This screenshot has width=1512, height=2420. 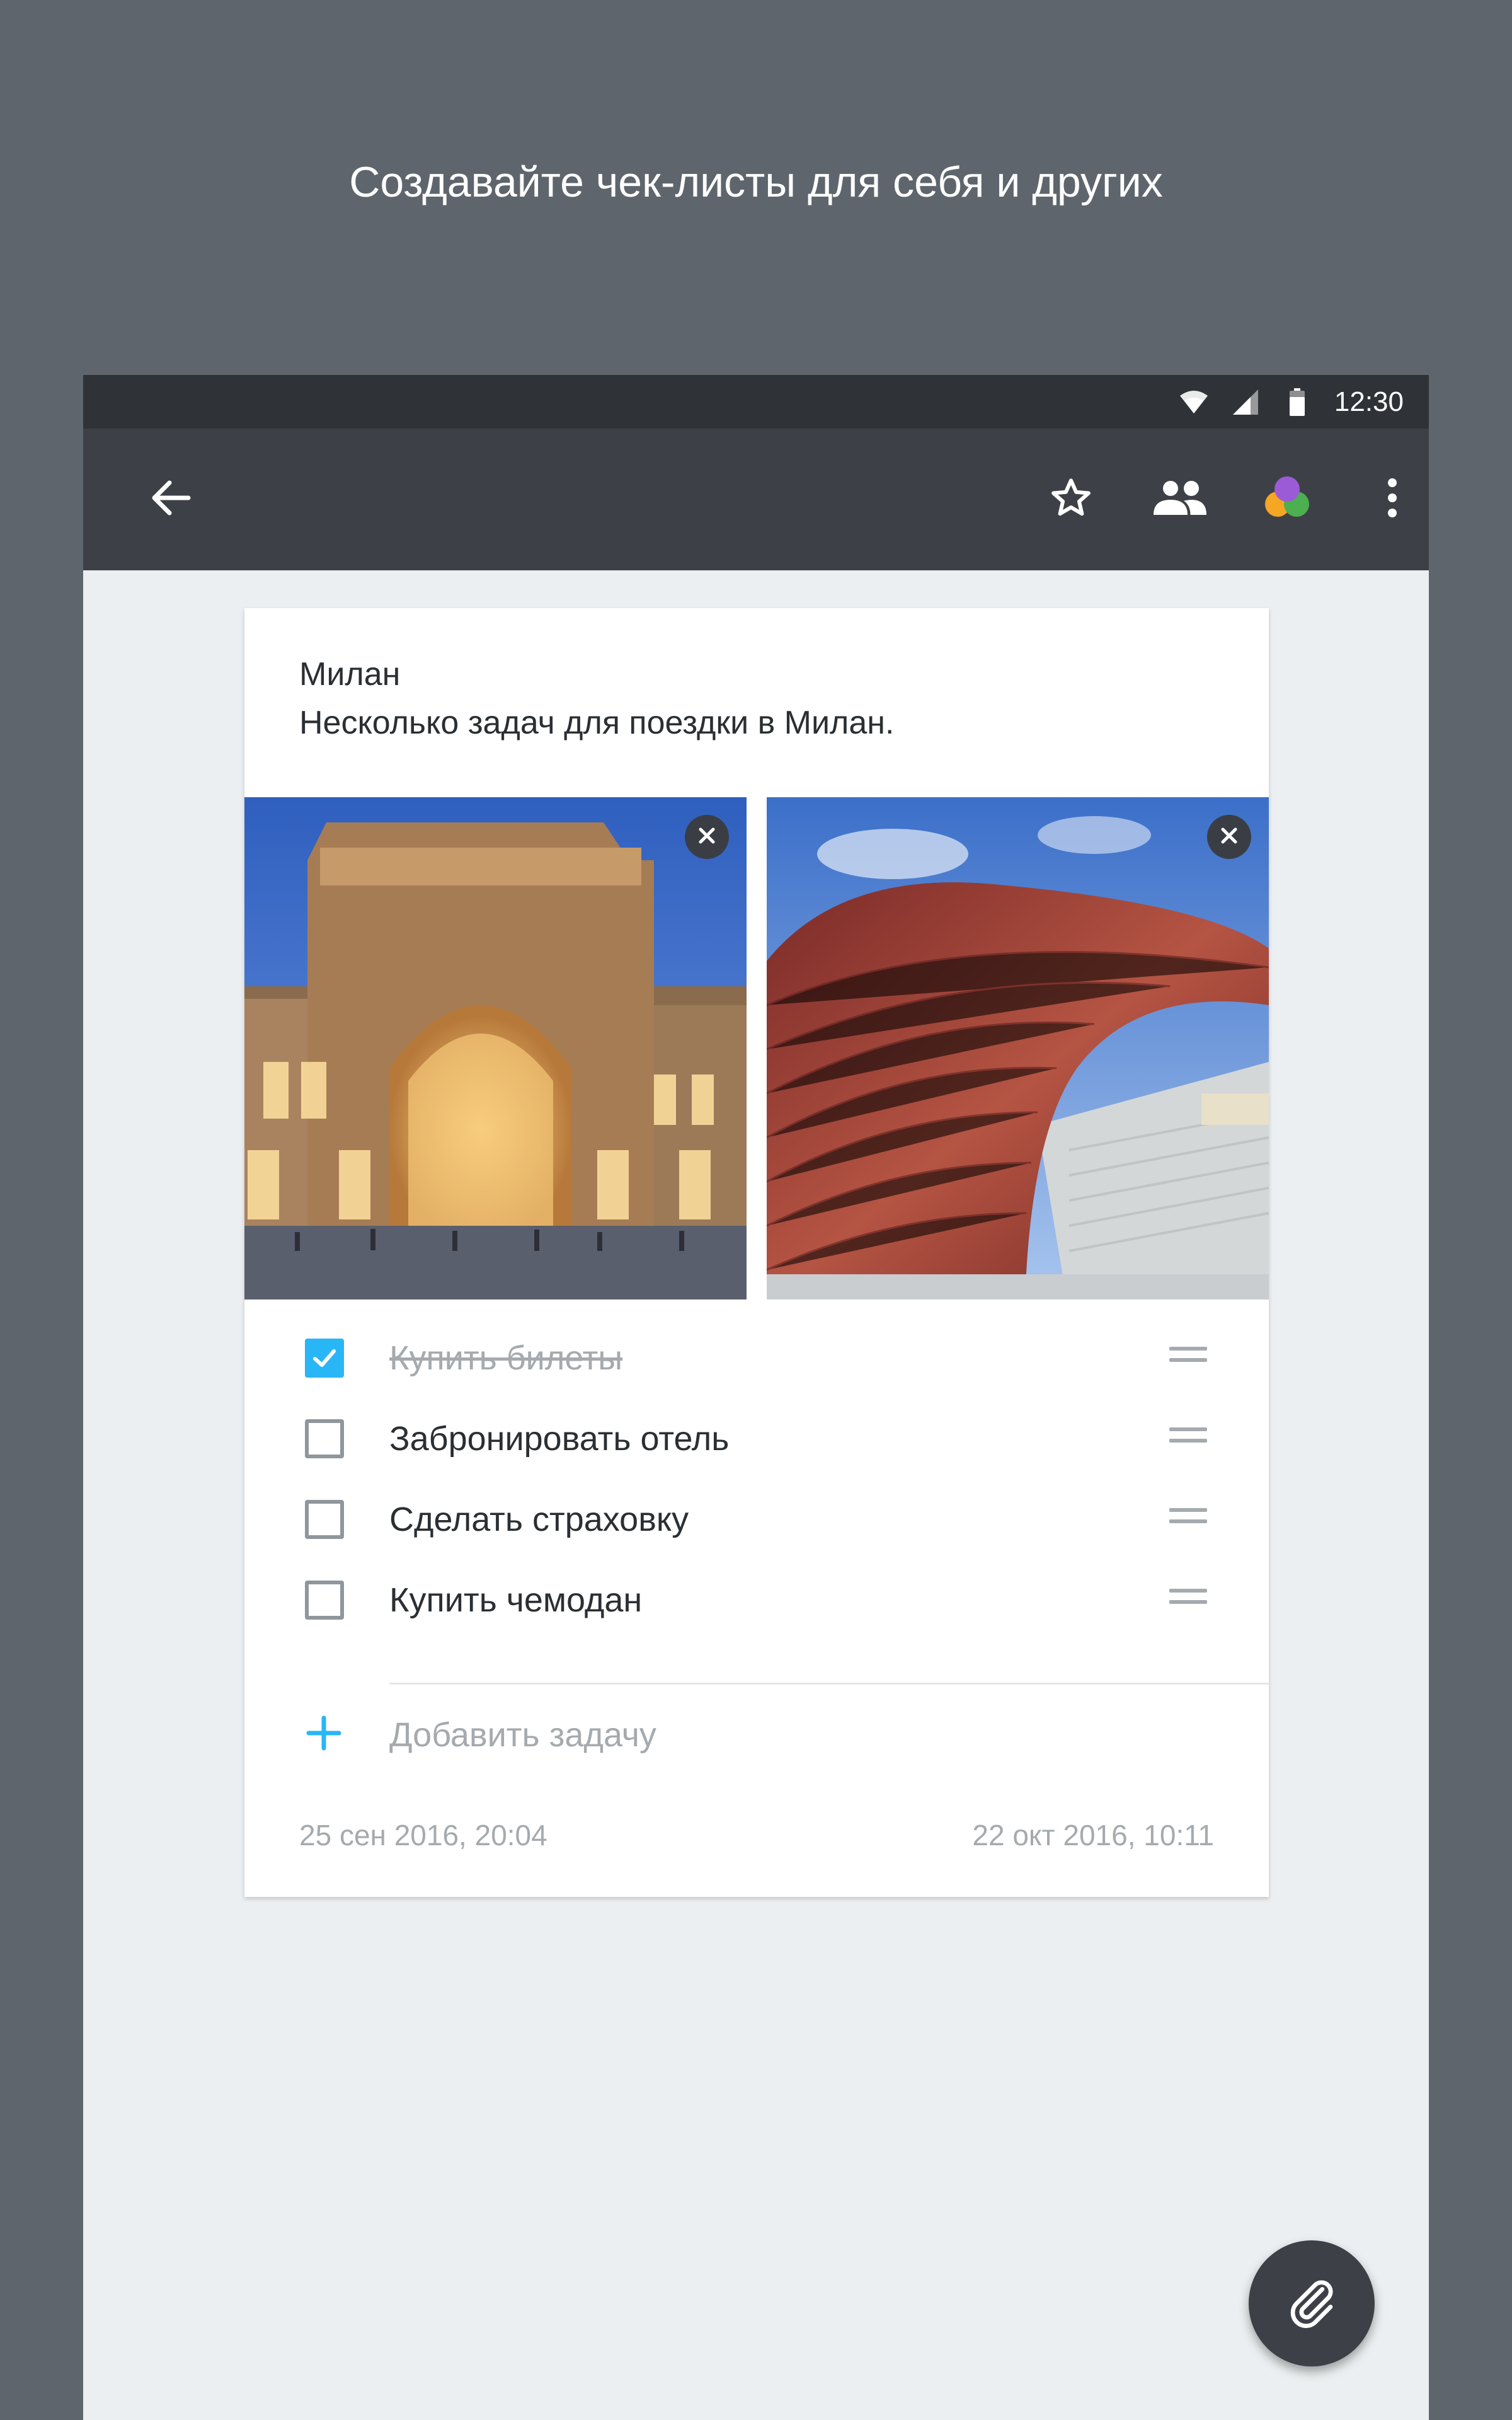 What do you see at coordinates (505, 1358) in the screenshot?
I see `task-label: Купить билеты` at bounding box center [505, 1358].